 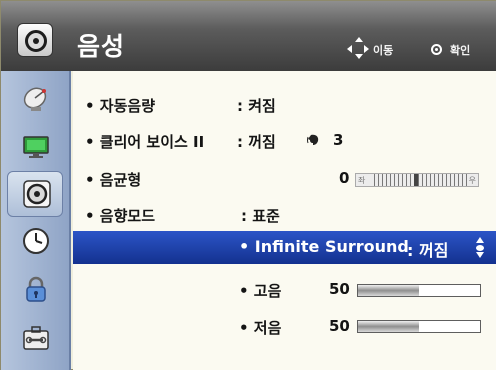 I want to click on satellite-dish-icon, so click(x=35, y=99).